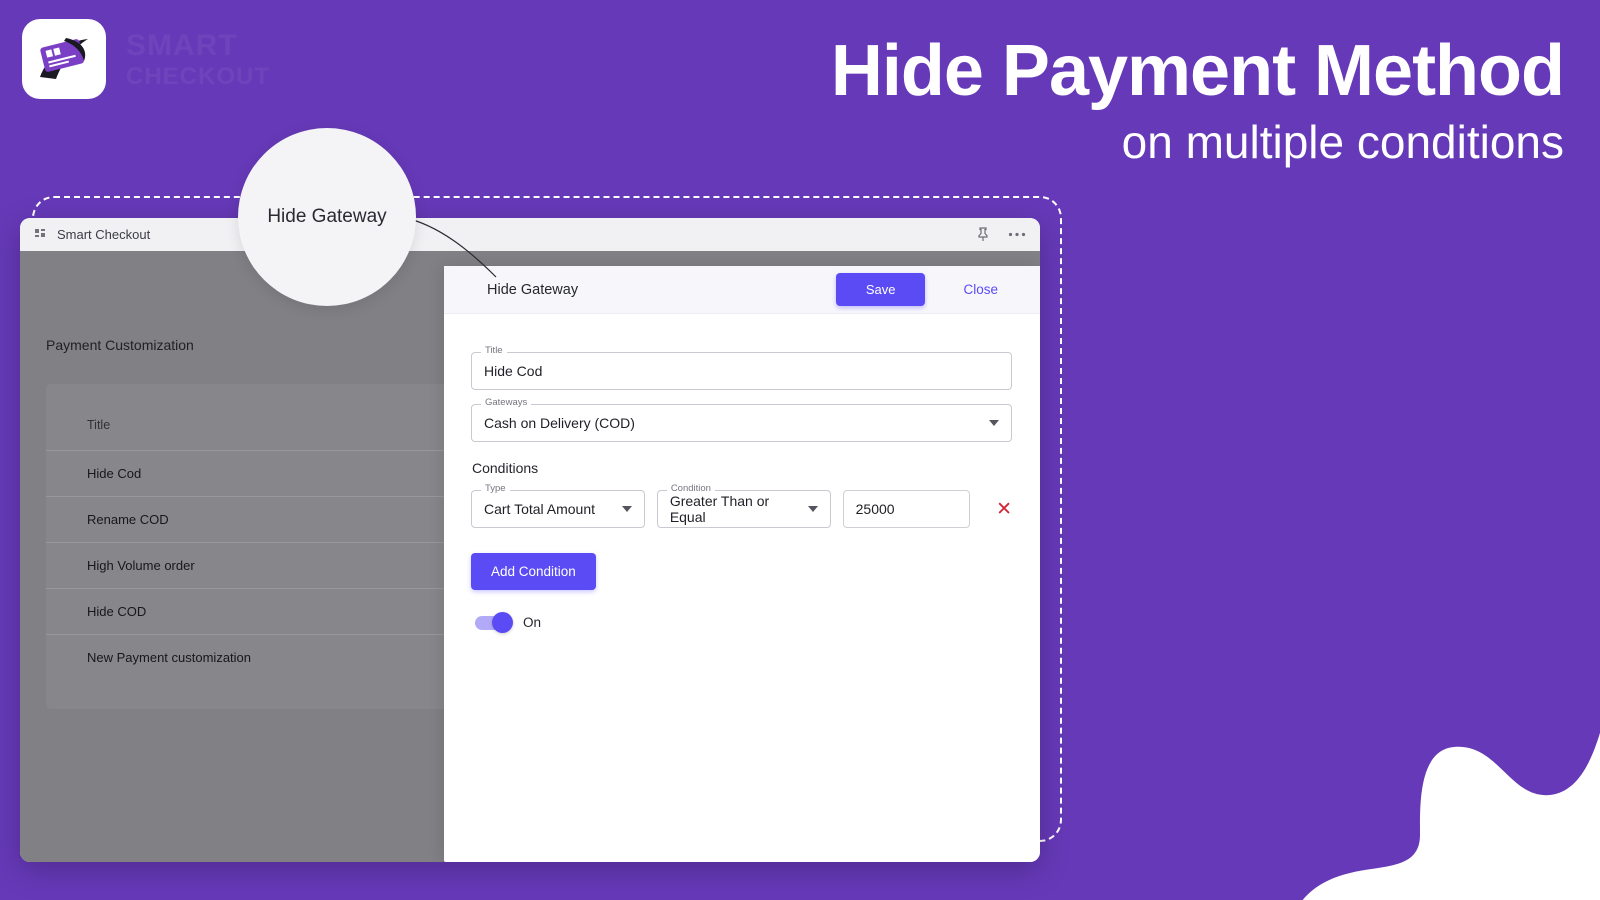 The image size is (1600, 900). I want to click on condition-operator-select: Condition Greater Than or Equal, so click(743, 506).